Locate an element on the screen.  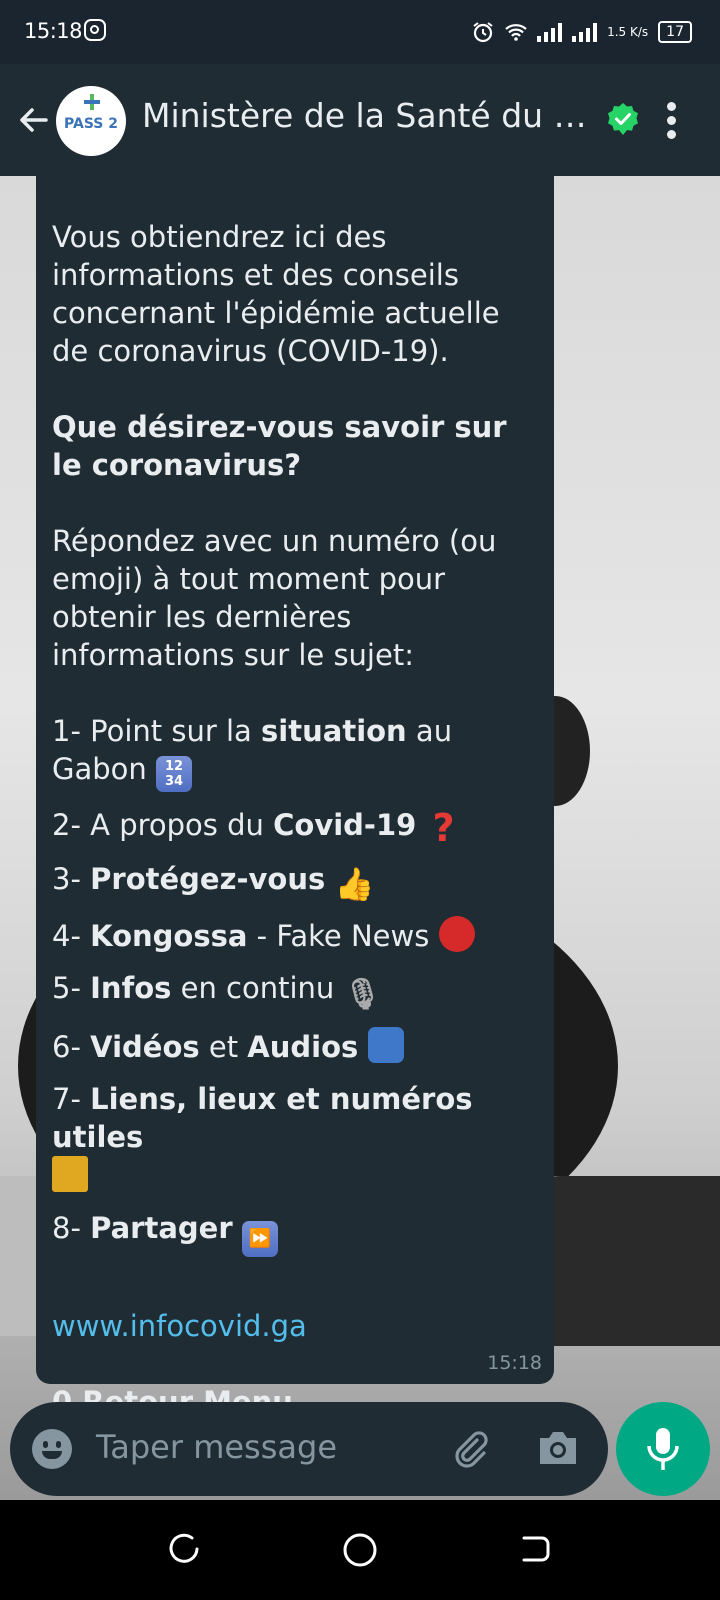
menu-item-3: 3- Protégez-vous 👍 is located at coordinates (213, 882).